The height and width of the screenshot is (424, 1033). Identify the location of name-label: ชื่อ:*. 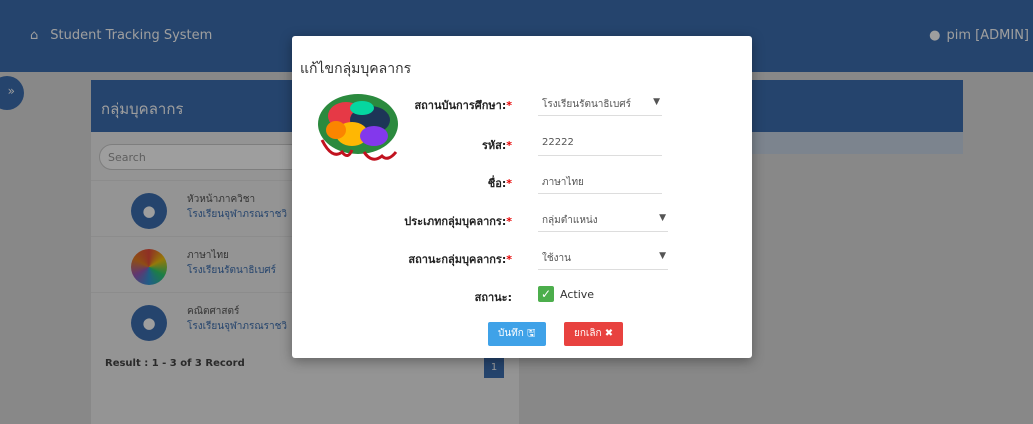
(499, 183).